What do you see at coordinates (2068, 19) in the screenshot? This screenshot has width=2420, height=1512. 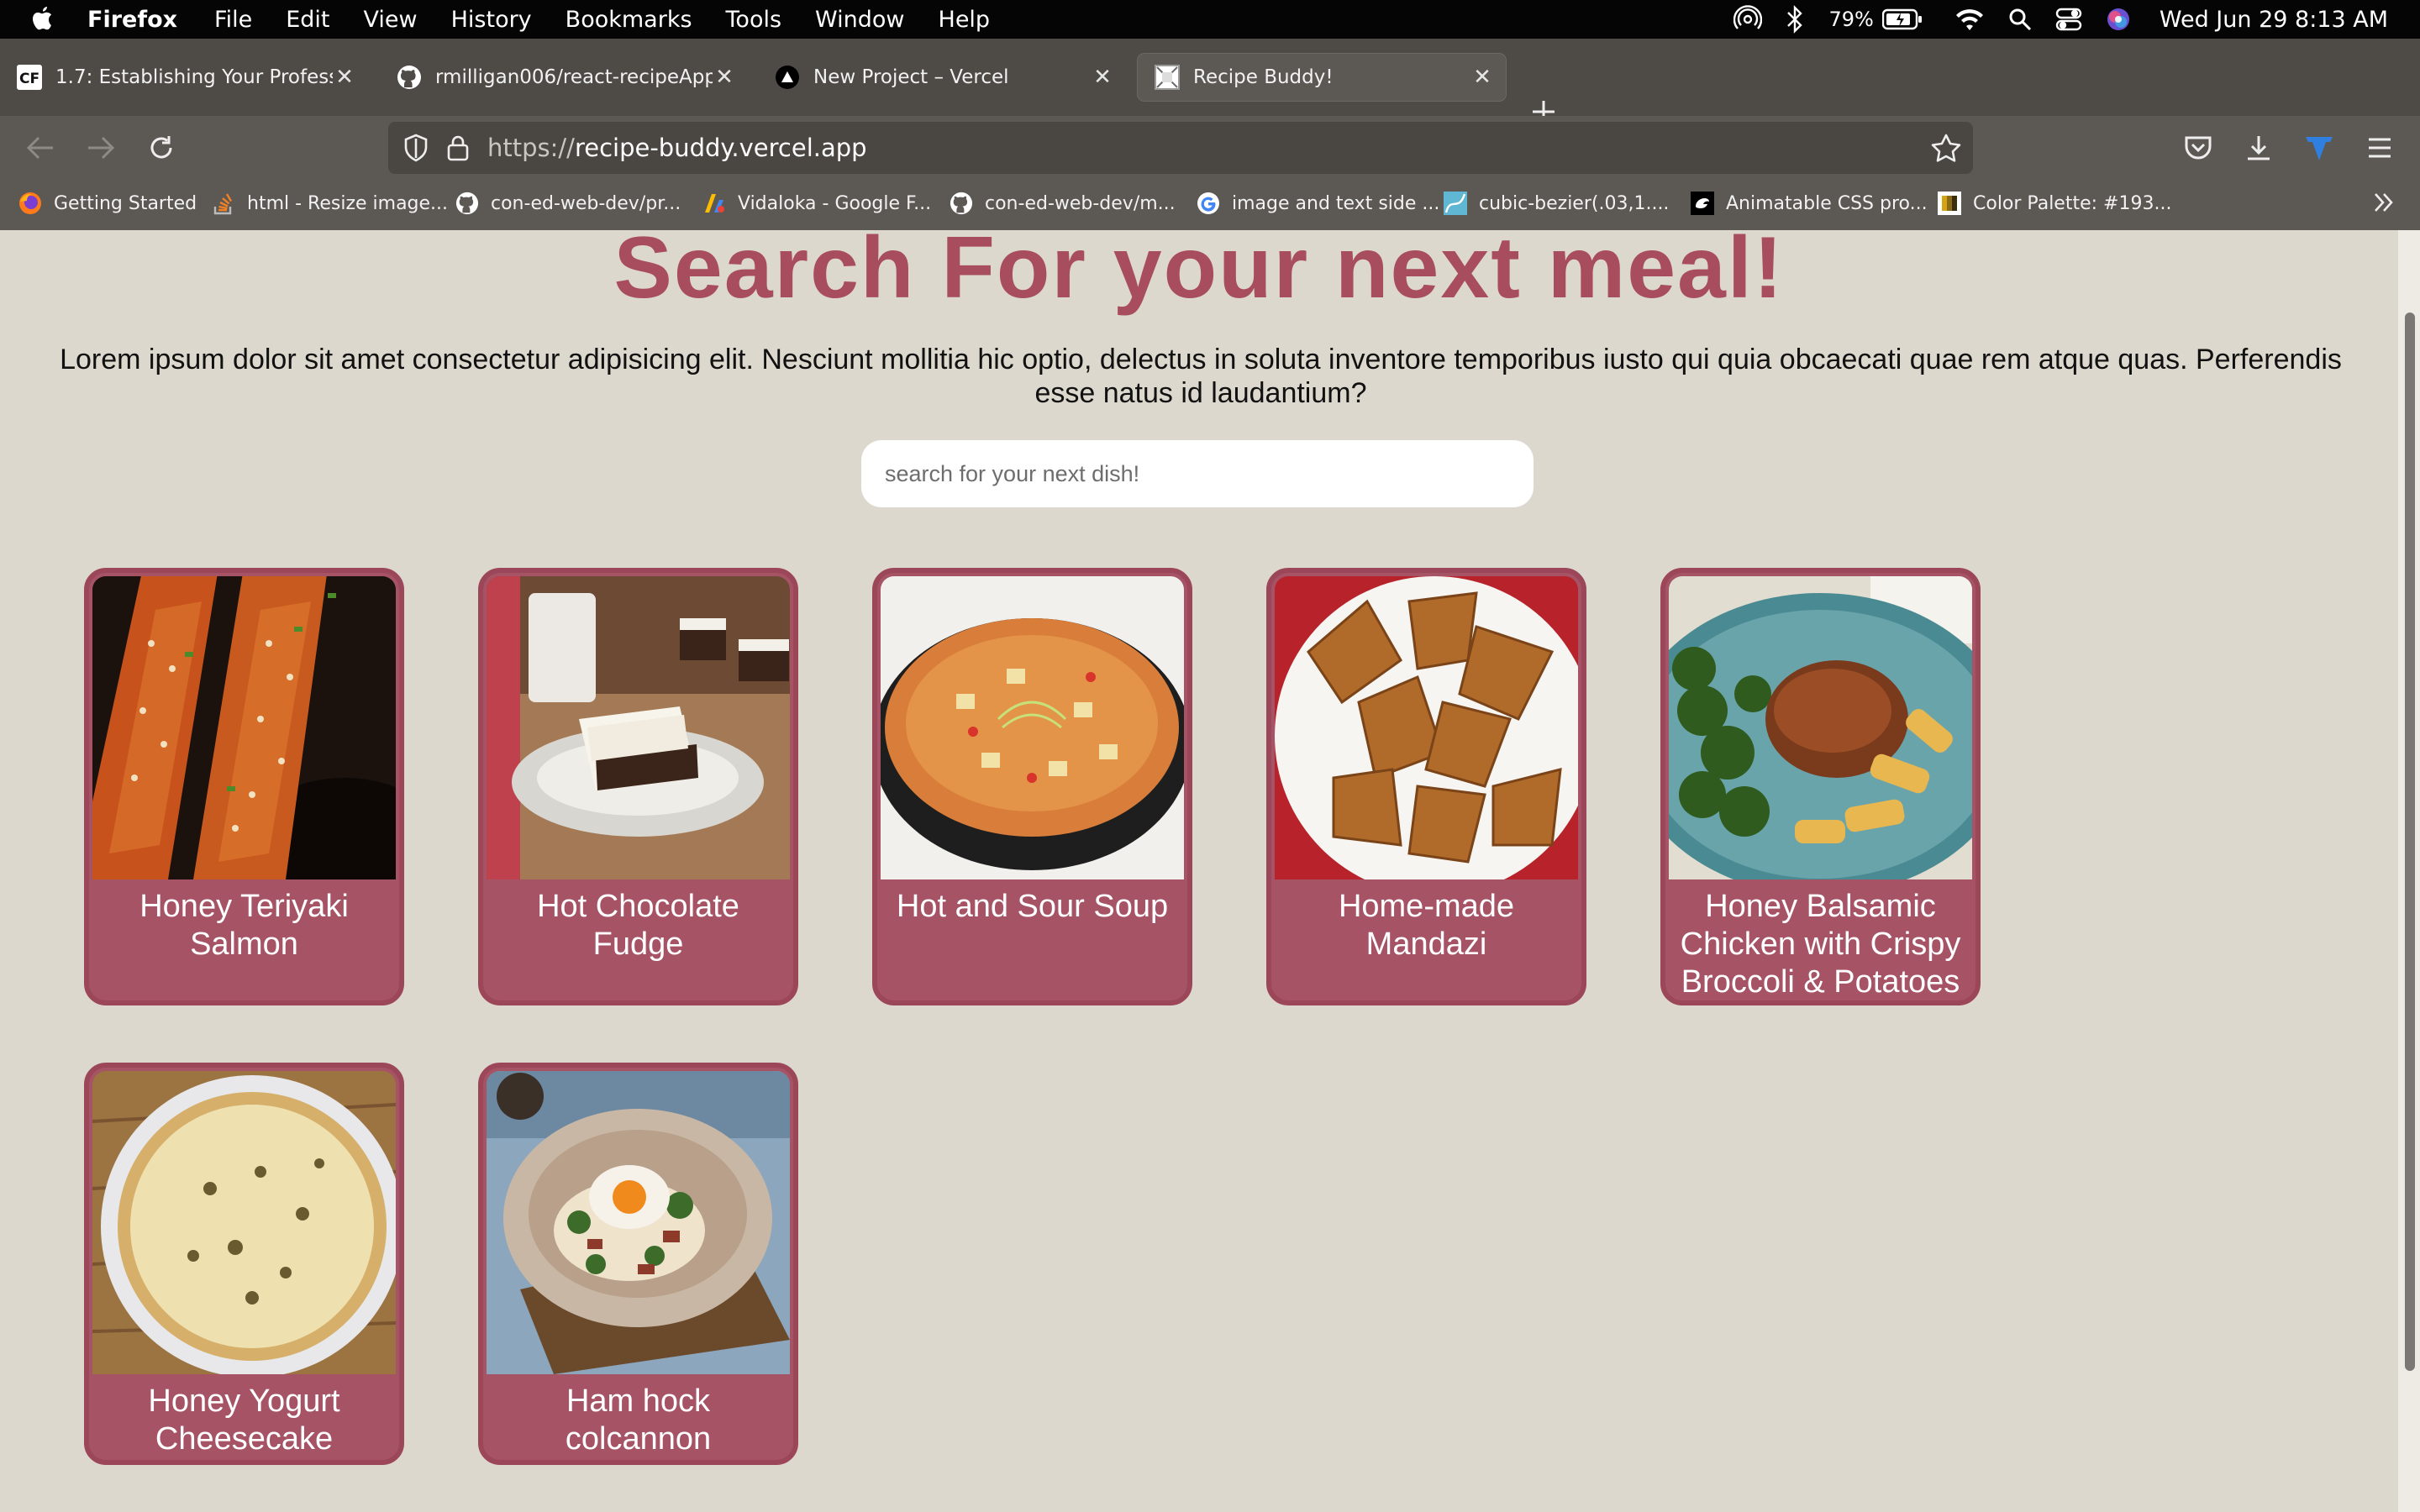 I see `control-center-icon` at bounding box center [2068, 19].